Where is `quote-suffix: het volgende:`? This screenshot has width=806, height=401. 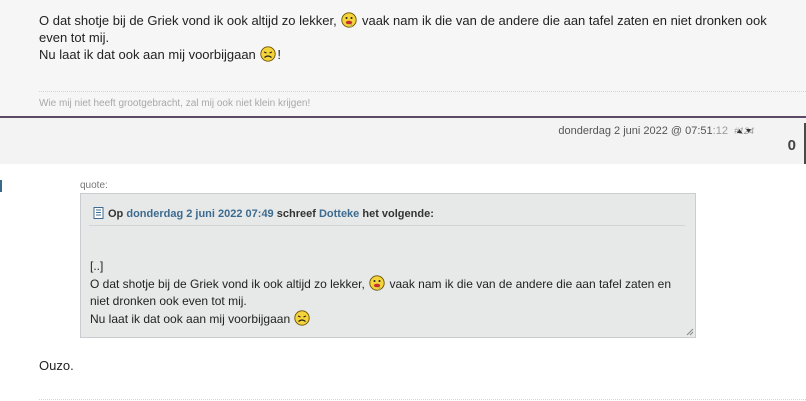
quote-suffix: het volgende: is located at coordinates (398, 214).